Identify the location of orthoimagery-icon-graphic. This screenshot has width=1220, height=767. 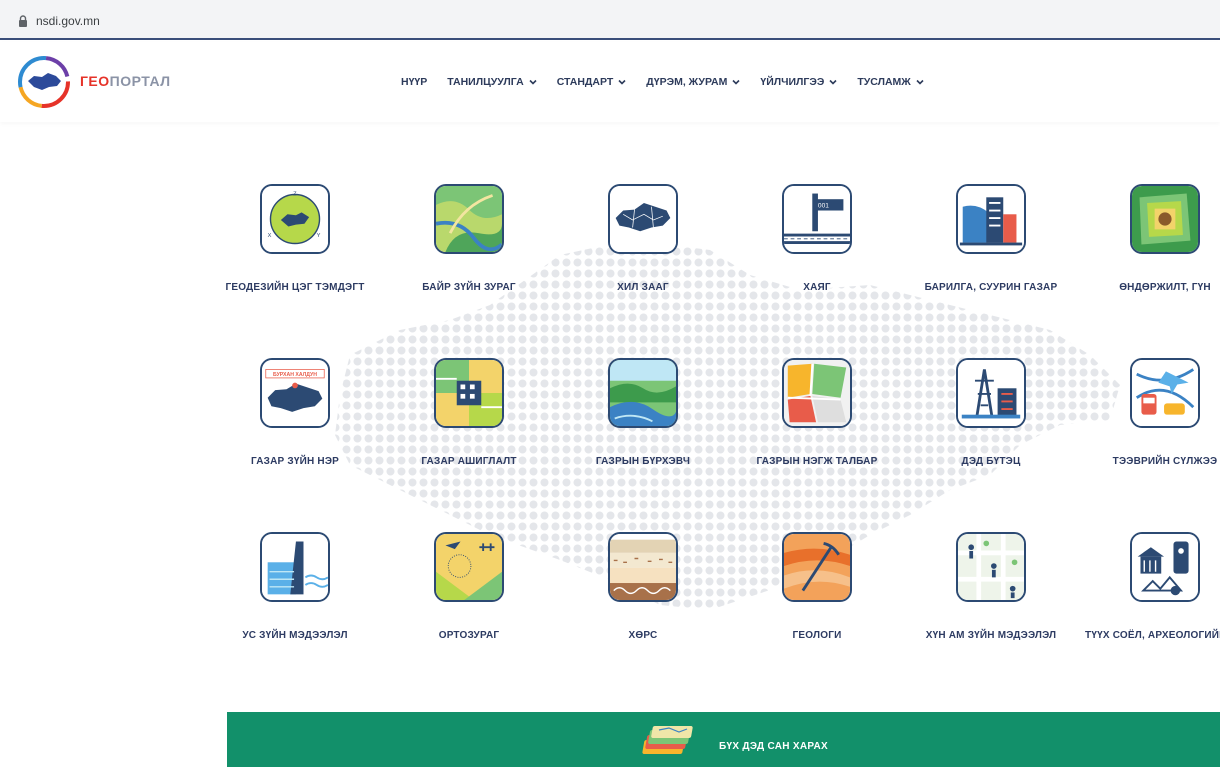
(469, 567).